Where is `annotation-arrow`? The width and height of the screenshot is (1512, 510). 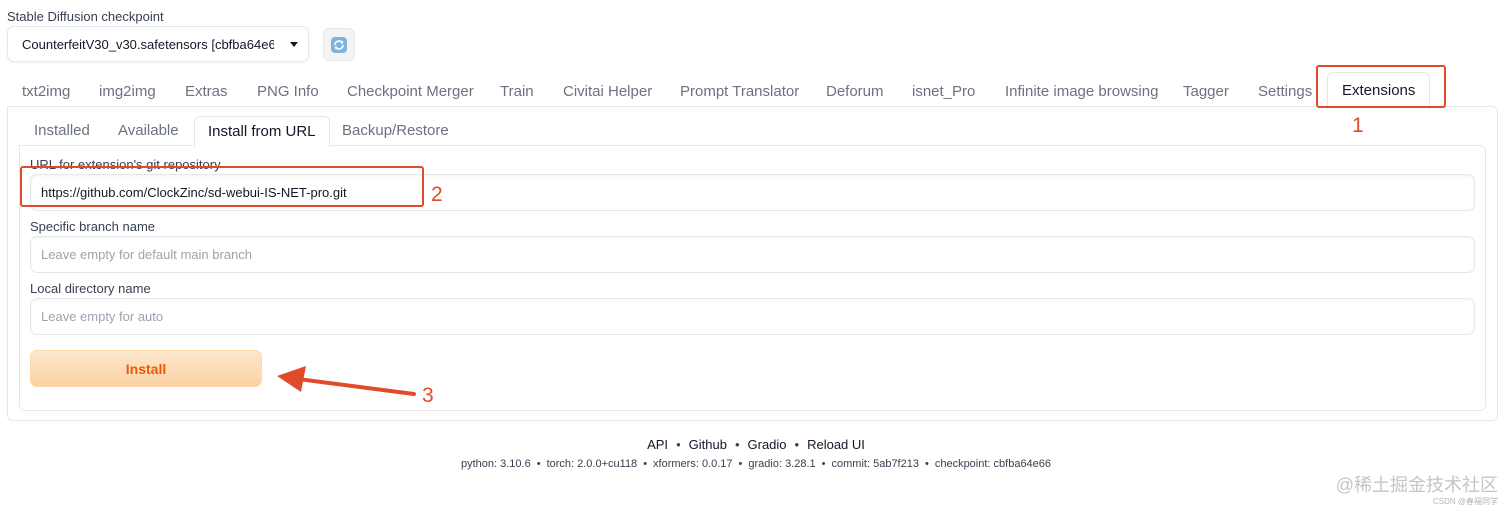
annotation-arrow is located at coordinates (346, 381).